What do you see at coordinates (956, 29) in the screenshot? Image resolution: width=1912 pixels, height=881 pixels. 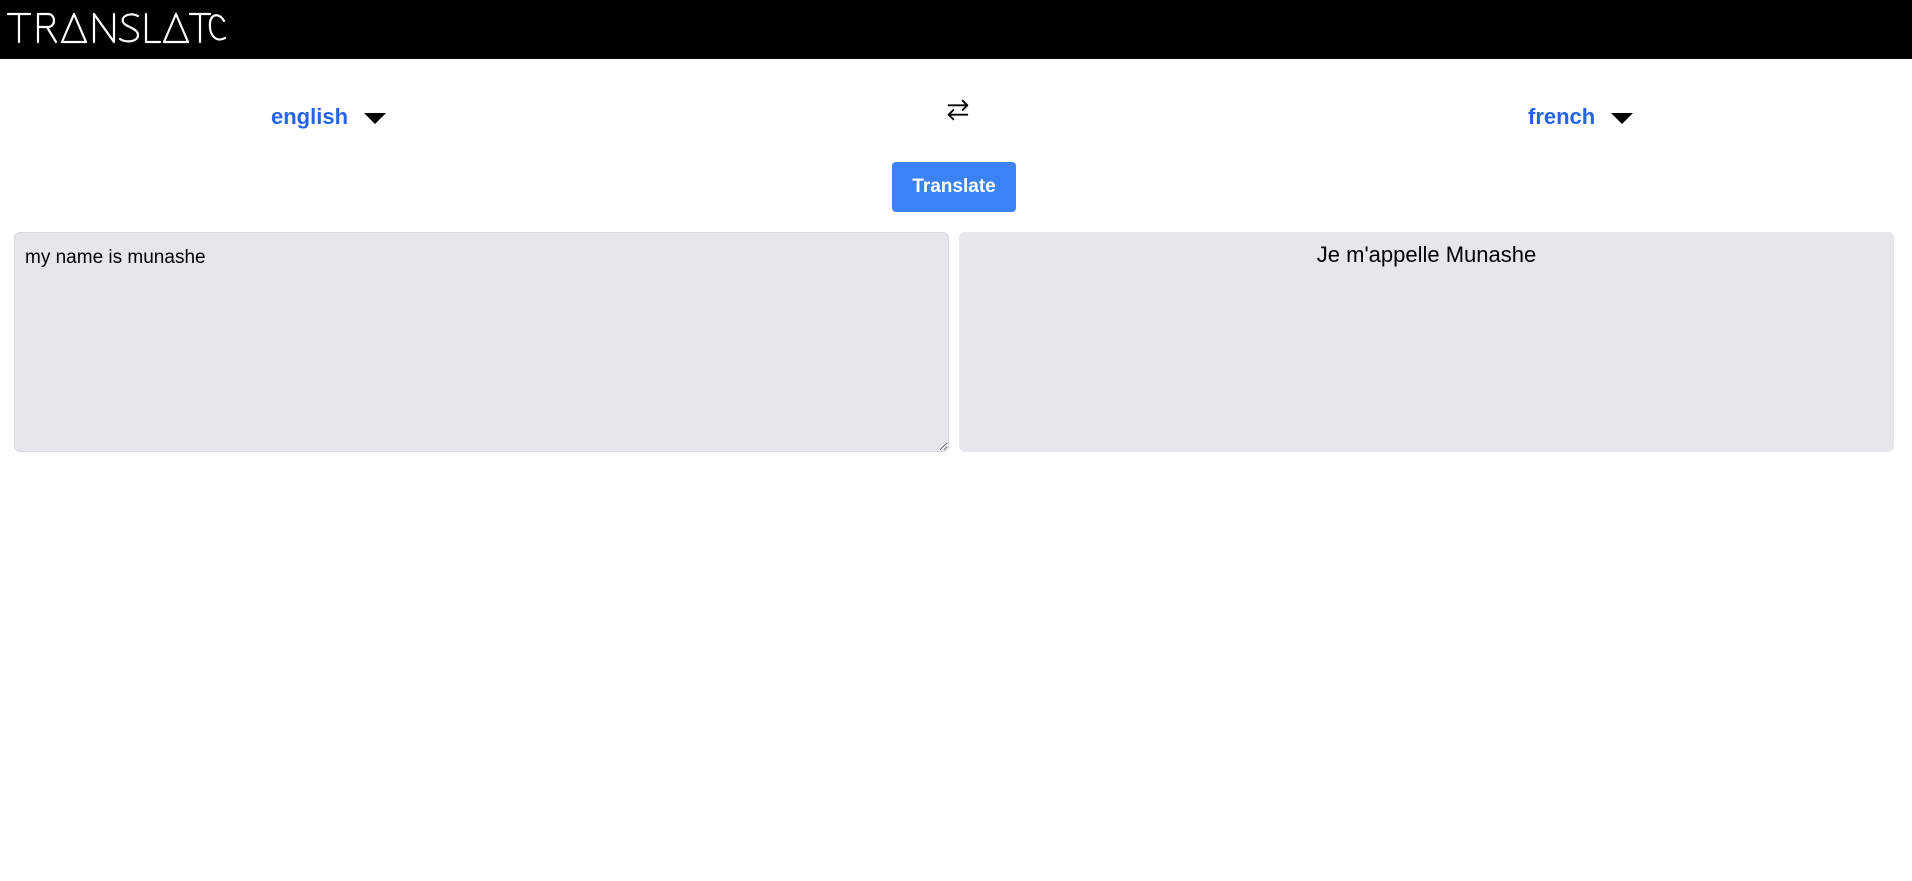 I see `top-bar` at bounding box center [956, 29].